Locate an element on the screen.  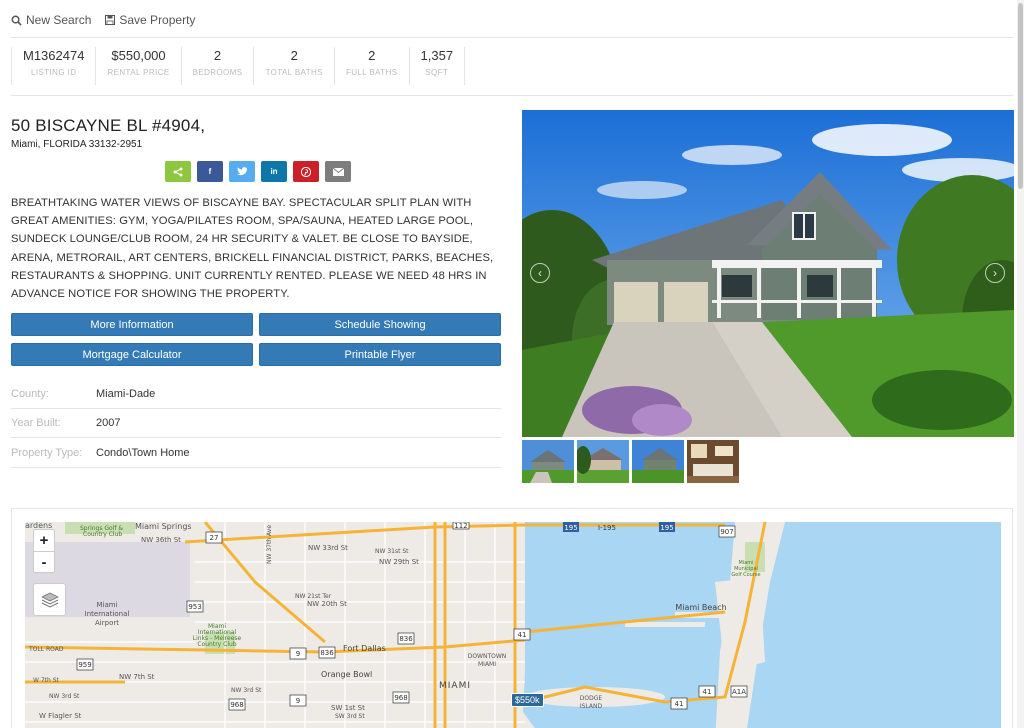
address-line1: 50 BISCAYNE BL #4904, is located at coordinates (108, 125).